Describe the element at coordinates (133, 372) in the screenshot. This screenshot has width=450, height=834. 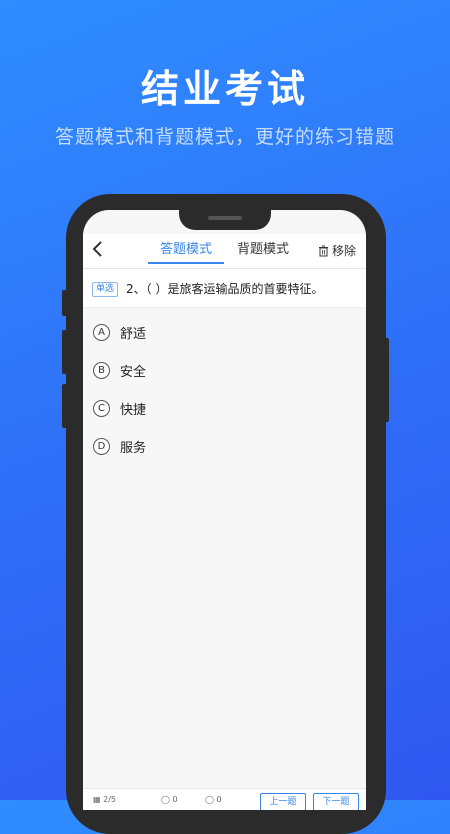
I see `option-b-text: 安全` at that location.